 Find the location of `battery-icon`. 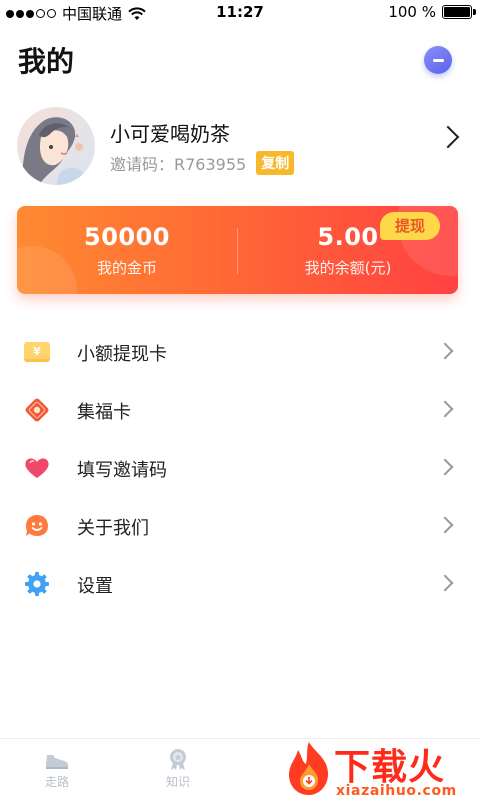

battery-icon is located at coordinates (459, 12).